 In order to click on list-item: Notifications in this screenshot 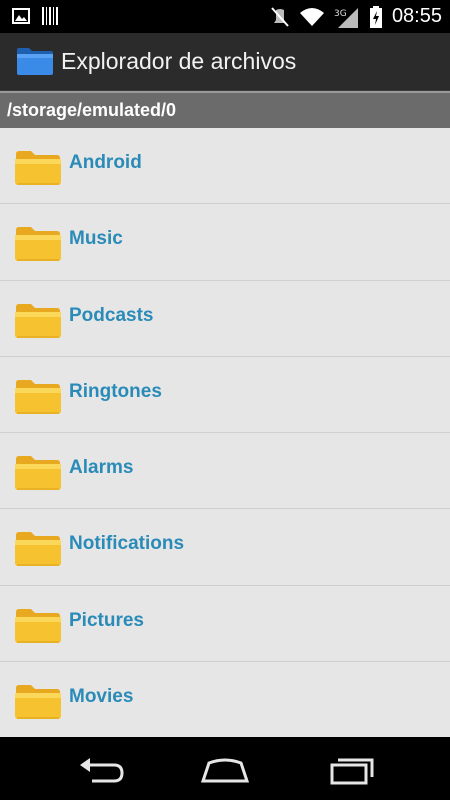, I will do `click(225, 547)`.